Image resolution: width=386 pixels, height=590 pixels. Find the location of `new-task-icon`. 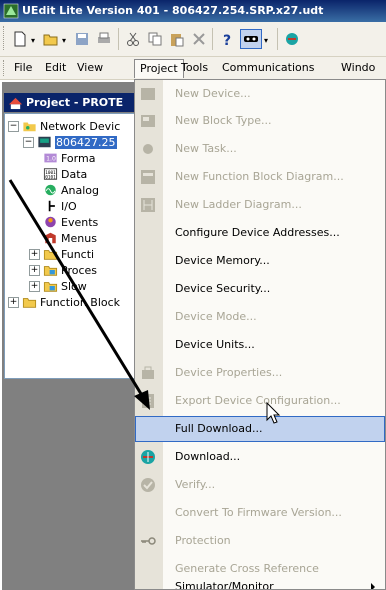

new-task-icon is located at coordinates (148, 149).